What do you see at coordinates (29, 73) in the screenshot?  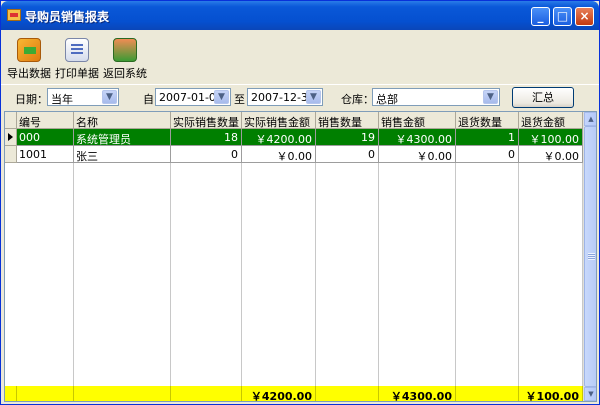 I see `export-label: 导出数据` at bounding box center [29, 73].